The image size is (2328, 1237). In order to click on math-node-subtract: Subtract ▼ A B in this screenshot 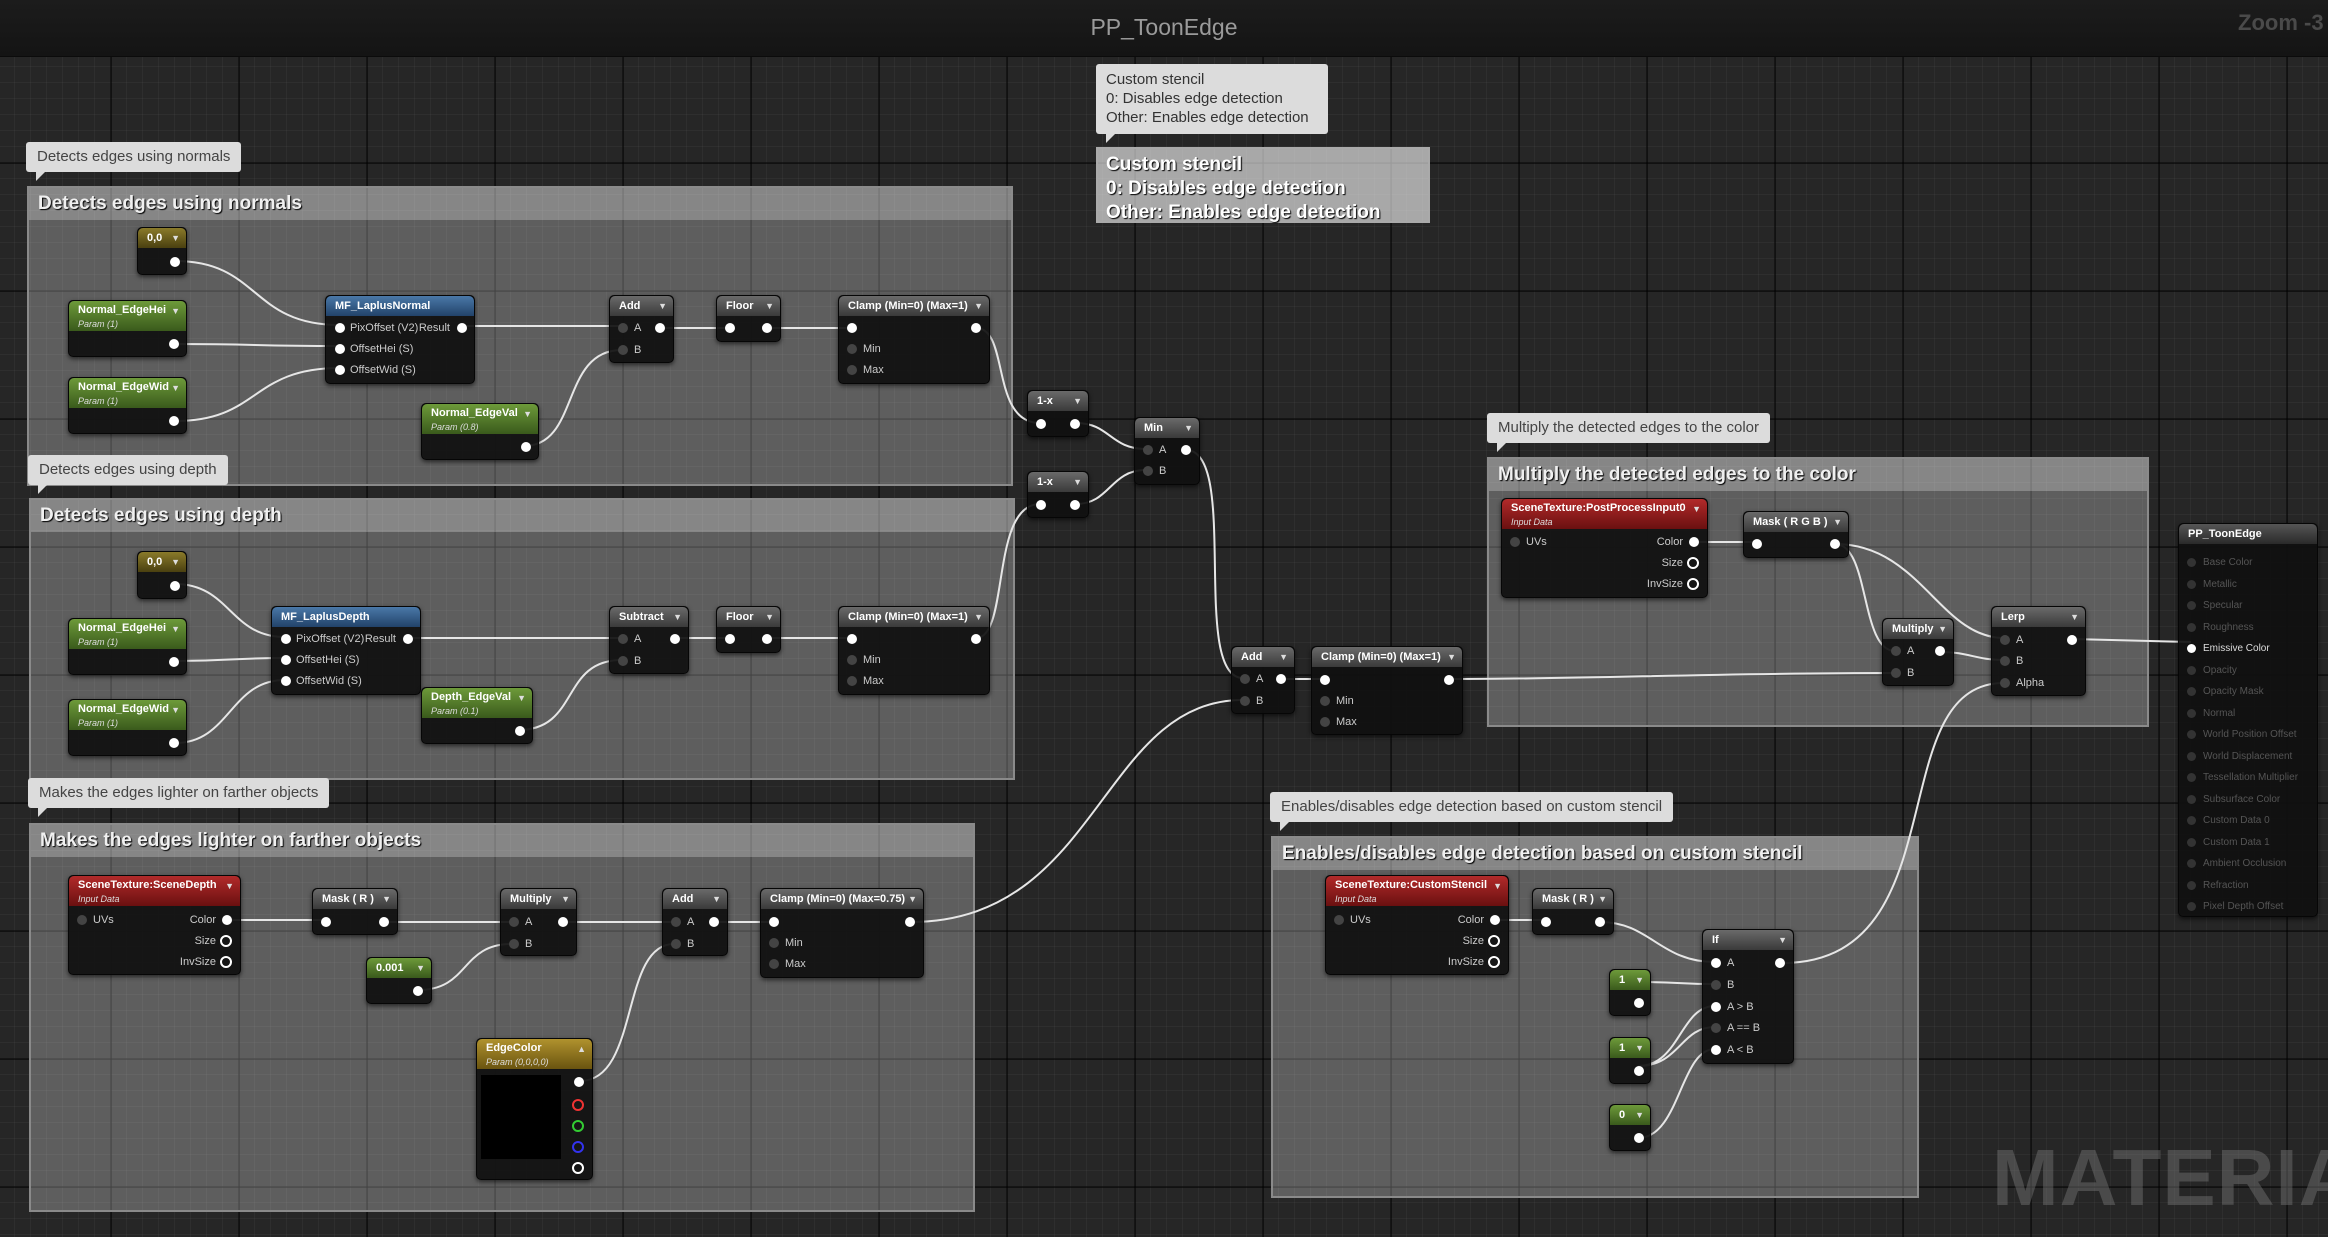, I will do `click(649, 640)`.